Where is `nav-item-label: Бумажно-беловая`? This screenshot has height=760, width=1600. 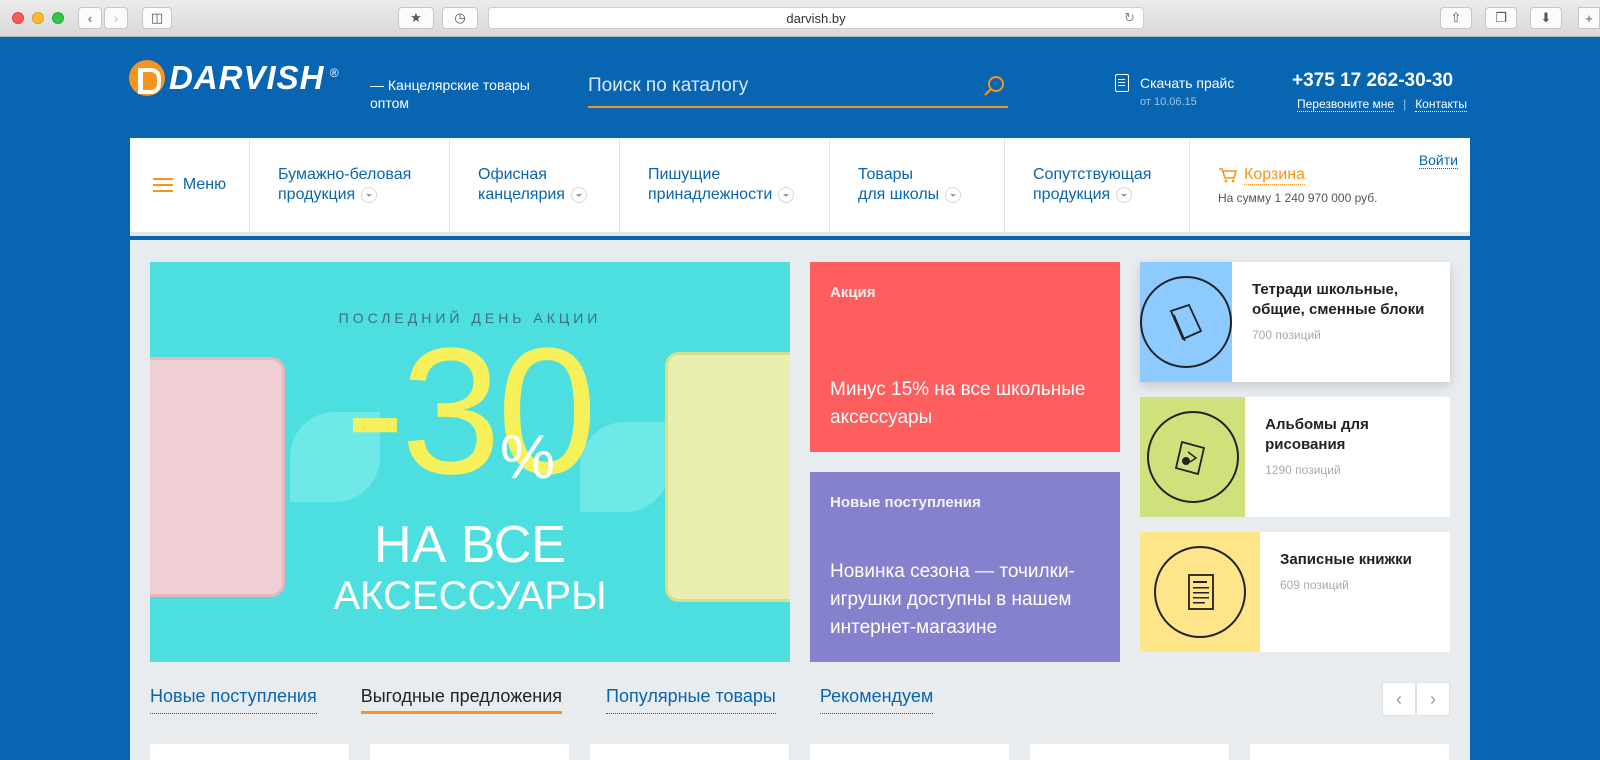
nav-item-label: Бумажно-беловая is located at coordinates (345, 174).